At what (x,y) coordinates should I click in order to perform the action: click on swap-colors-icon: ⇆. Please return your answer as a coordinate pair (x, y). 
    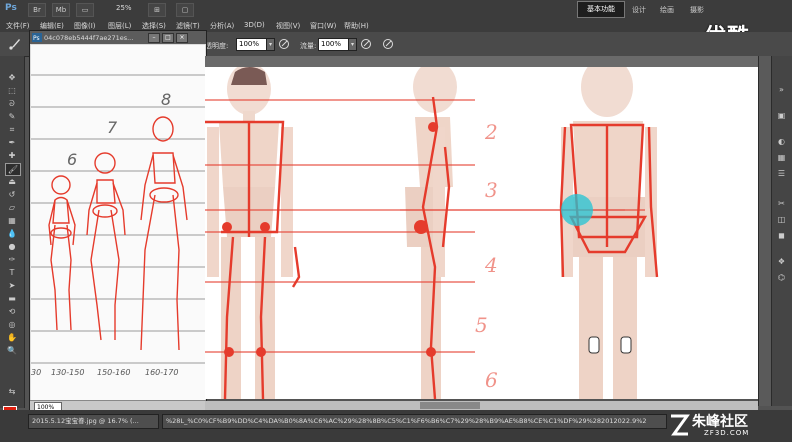
    Looking at the image, I should click on (12, 391).